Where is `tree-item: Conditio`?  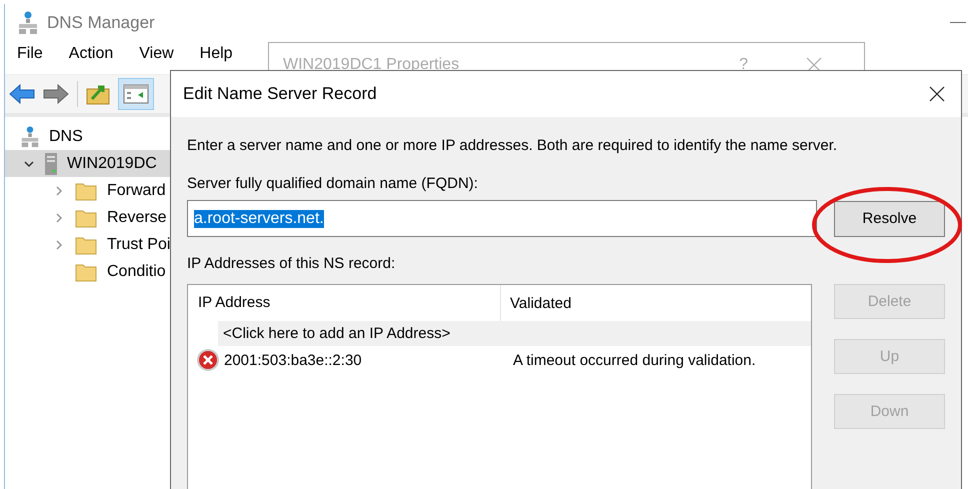 tree-item: Conditio is located at coordinates (136, 271).